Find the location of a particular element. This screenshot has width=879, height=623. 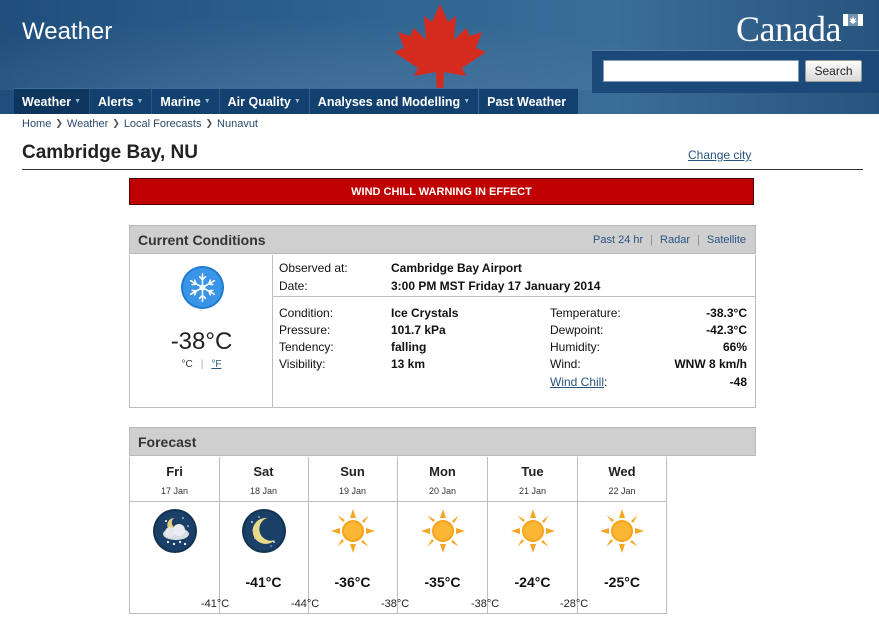

current-summary: -38°C °C | °F is located at coordinates (201, 331).